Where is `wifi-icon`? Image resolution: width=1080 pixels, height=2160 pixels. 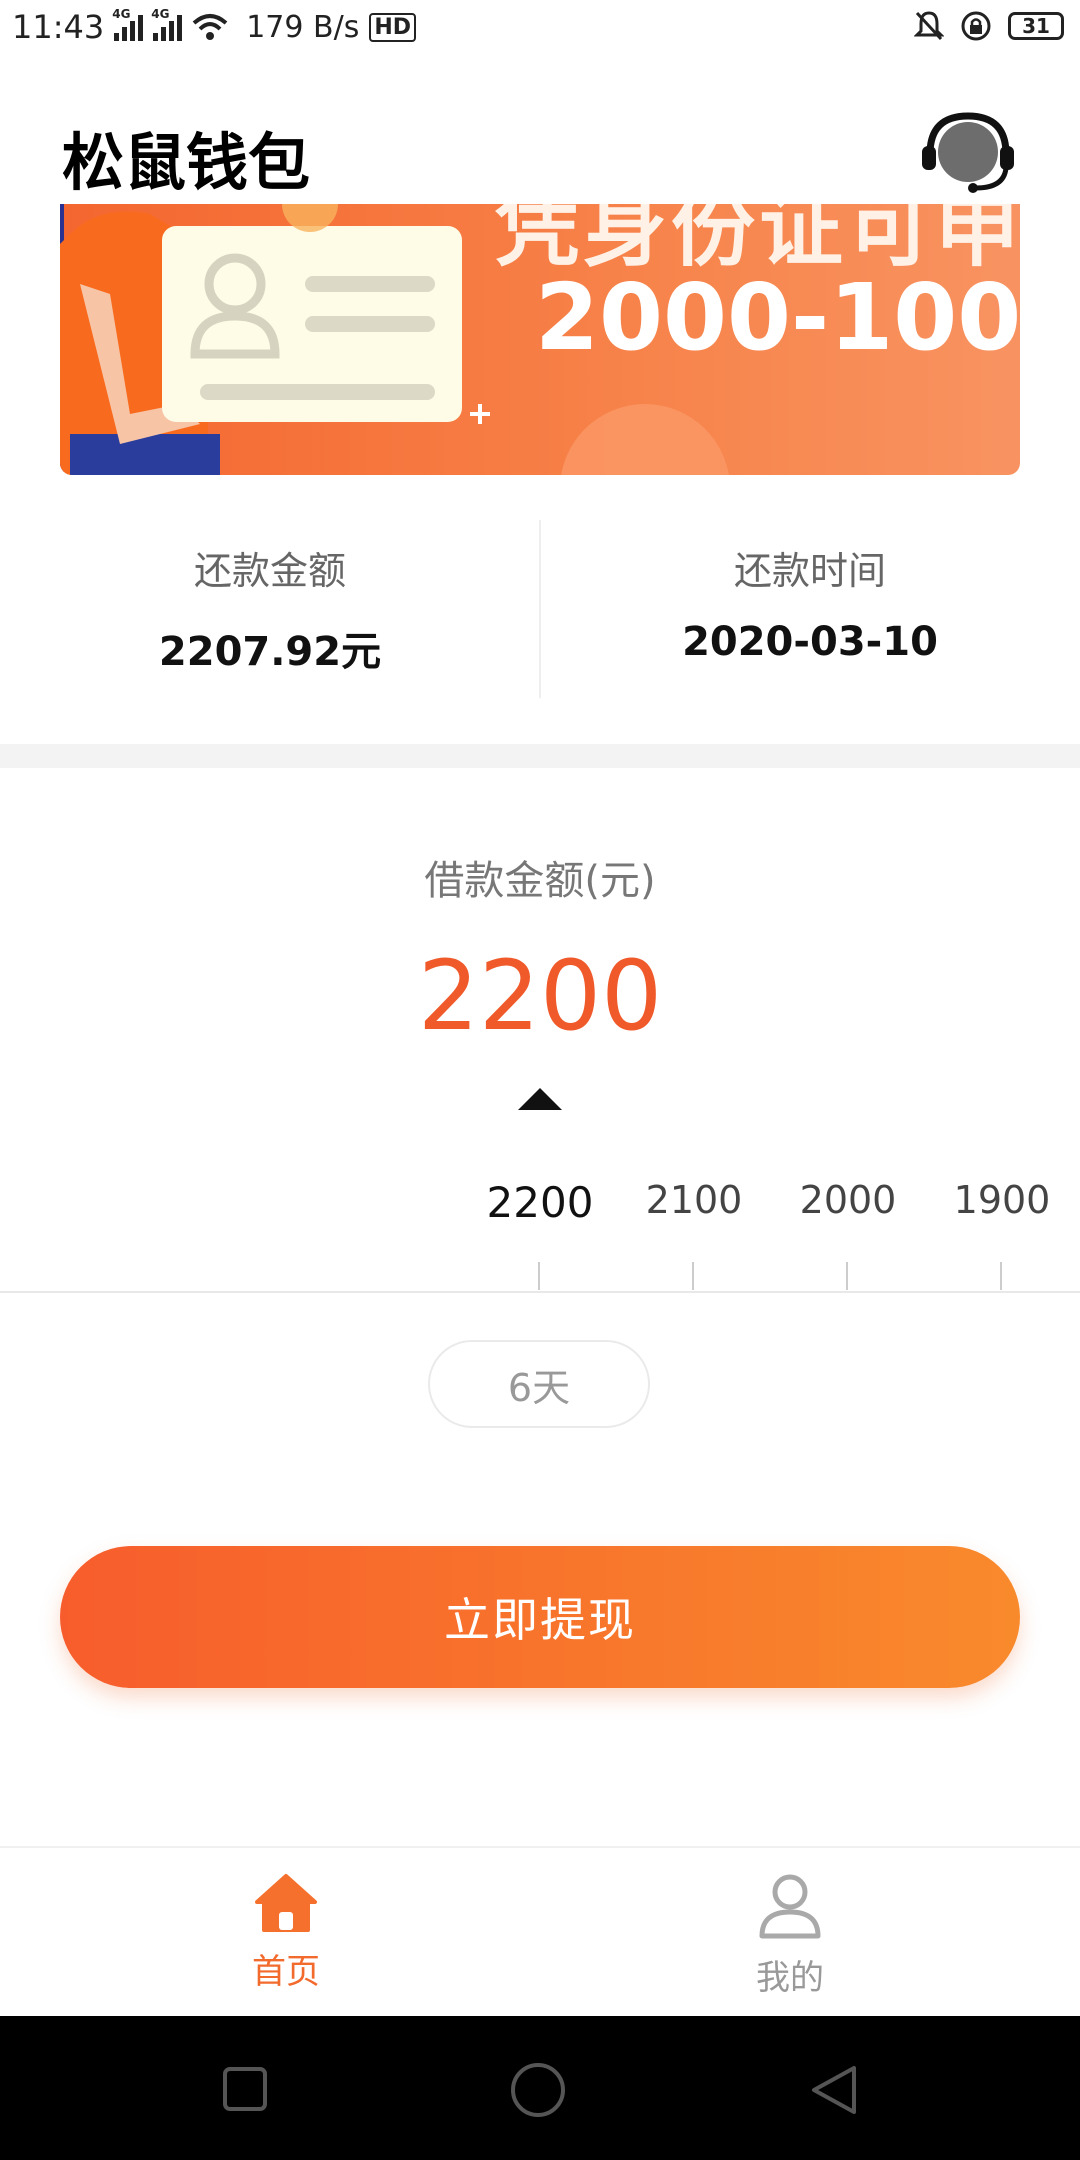
wifi-icon is located at coordinates (210, 27).